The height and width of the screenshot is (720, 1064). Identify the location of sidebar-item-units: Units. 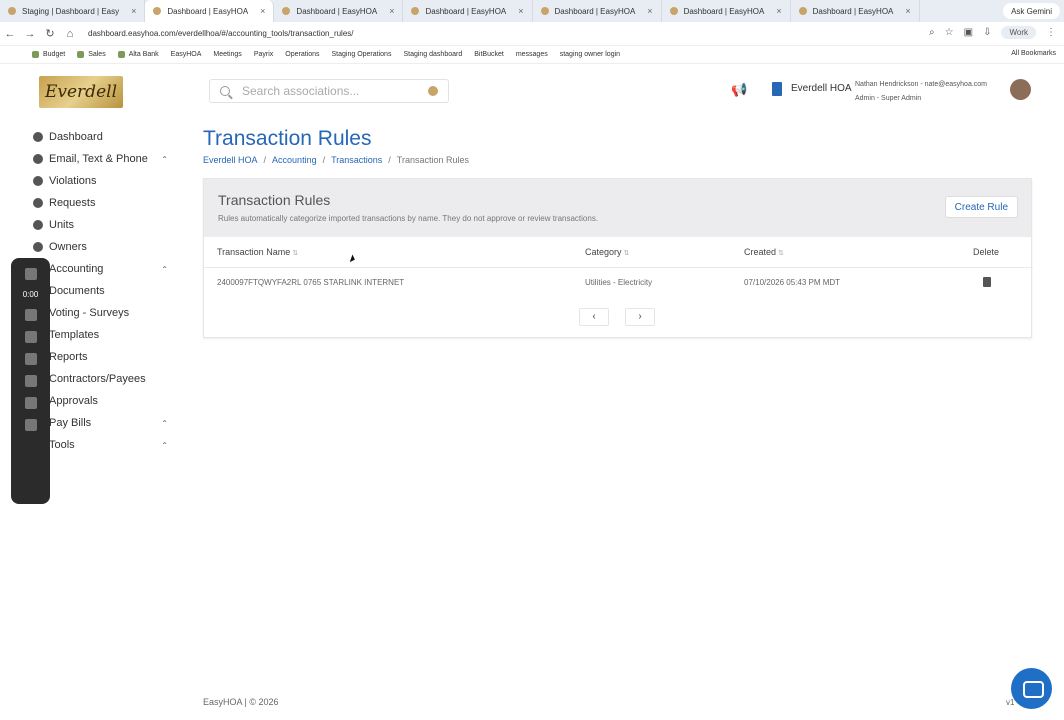
(103, 225).